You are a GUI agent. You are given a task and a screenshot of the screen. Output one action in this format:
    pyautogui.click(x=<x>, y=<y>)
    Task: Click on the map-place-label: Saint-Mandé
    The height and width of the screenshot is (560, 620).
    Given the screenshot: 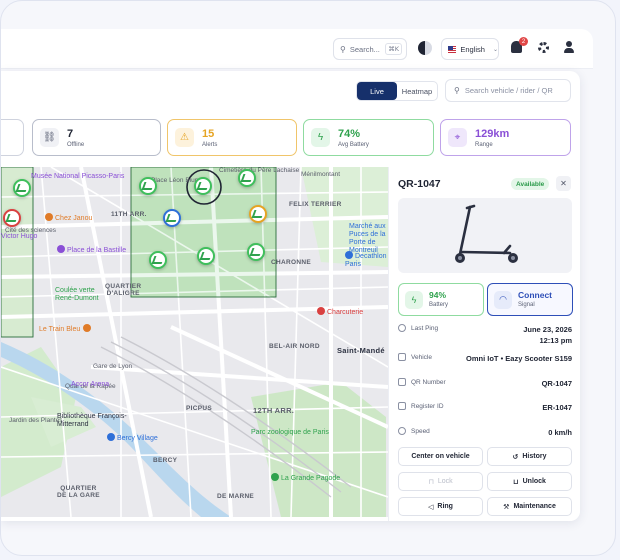 What is the action you would take?
    pyautogui.click(x=361, y=350)
    